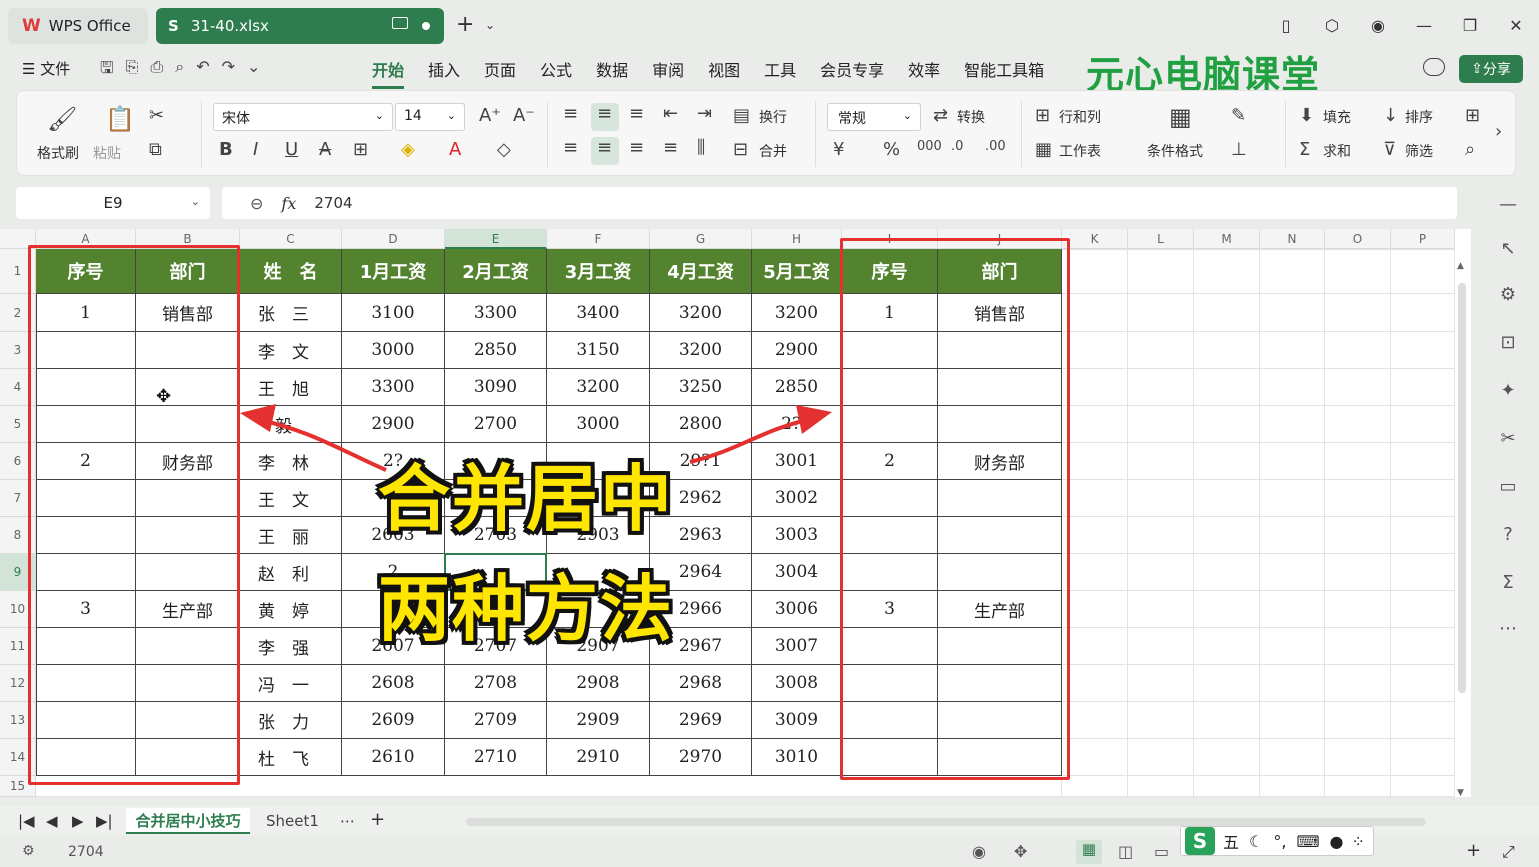 The width and height of the screenshot is (1539, 867). Describe the element at coordinates (1337, 841) in the screenshot. I see `user-icon: ●` at that location.